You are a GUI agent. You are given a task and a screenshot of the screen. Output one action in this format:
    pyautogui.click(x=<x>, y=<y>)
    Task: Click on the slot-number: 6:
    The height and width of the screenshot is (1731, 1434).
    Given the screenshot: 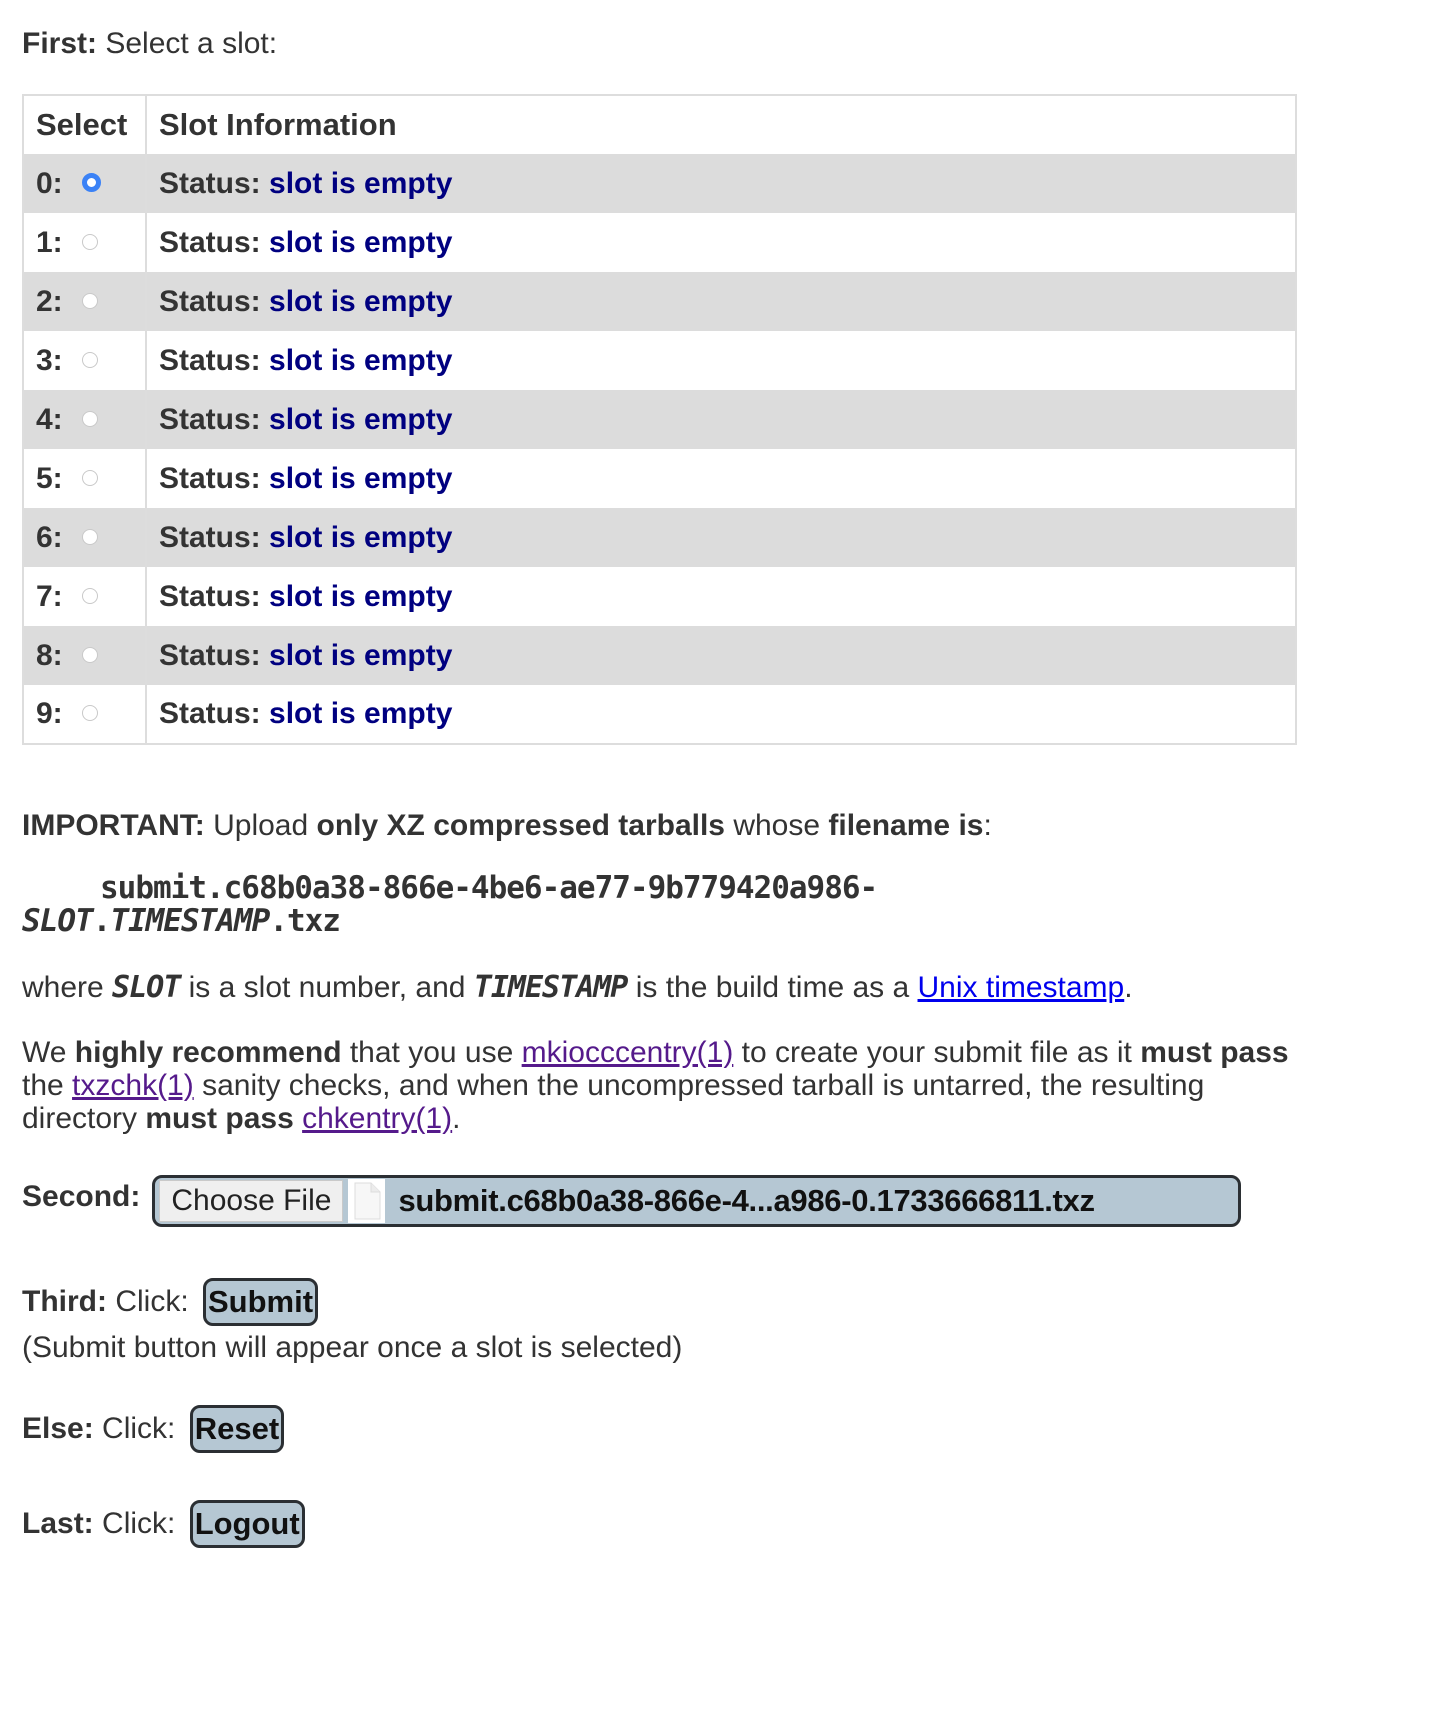 What is the action you would take?
    pyautogui.click(x=49, y=537)
    